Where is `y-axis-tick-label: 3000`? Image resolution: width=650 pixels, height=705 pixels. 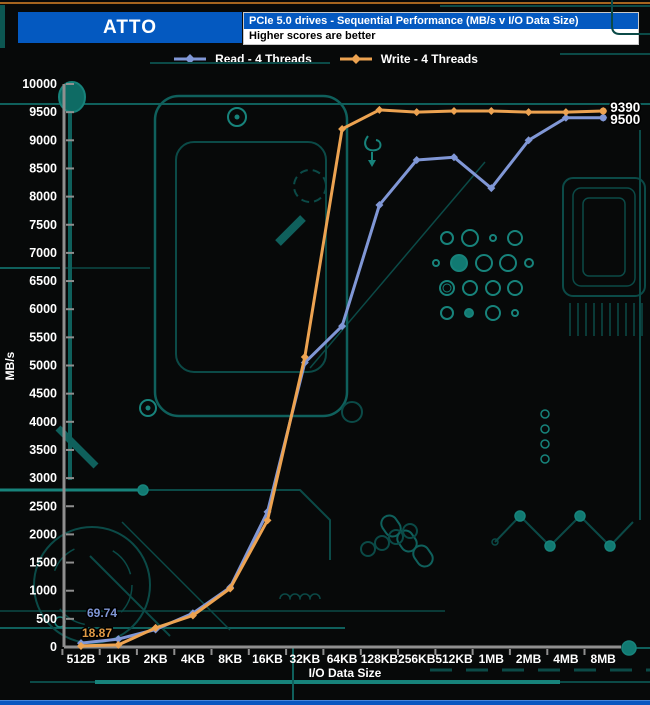 y-axis-tick-label: 3000 is located at coordinates (43, 478).